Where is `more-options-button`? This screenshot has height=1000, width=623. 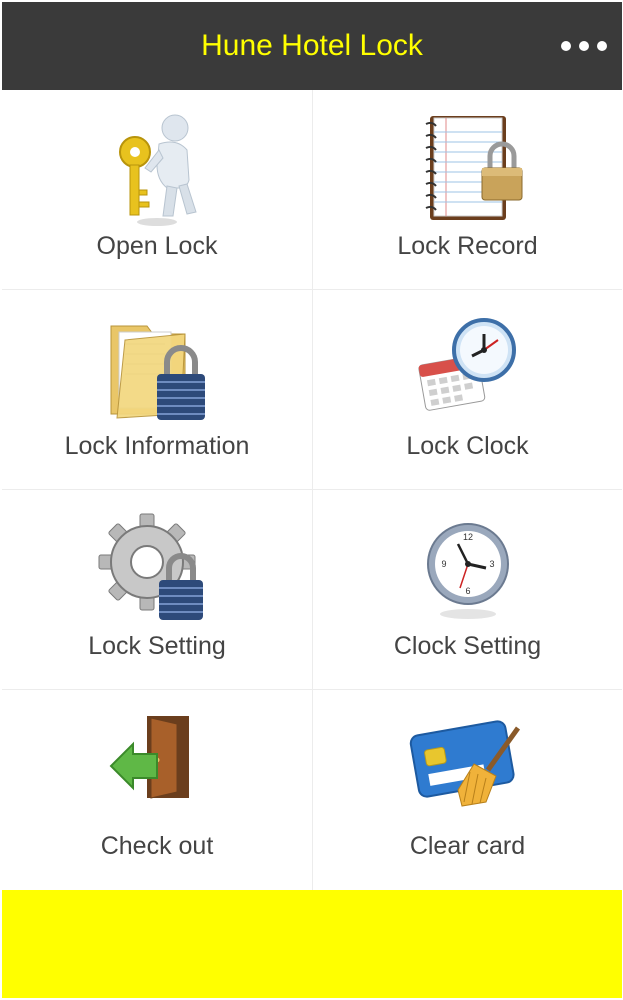
more-options-button is located at coordinates (584, 46).